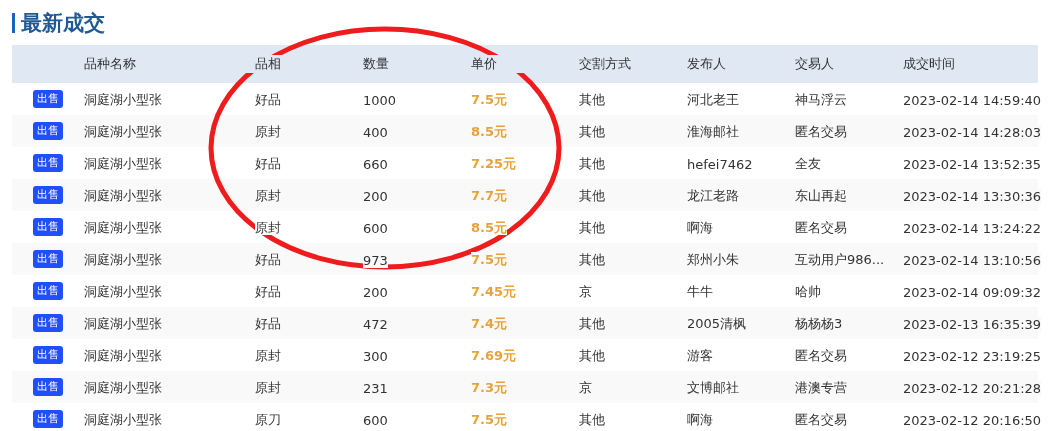 This screenshot has width=1051, height=431. What do you see at coordinates (494, 355) in the screenshot?
I see `price-cell: 7.69元` at bounding box center [494, 355].